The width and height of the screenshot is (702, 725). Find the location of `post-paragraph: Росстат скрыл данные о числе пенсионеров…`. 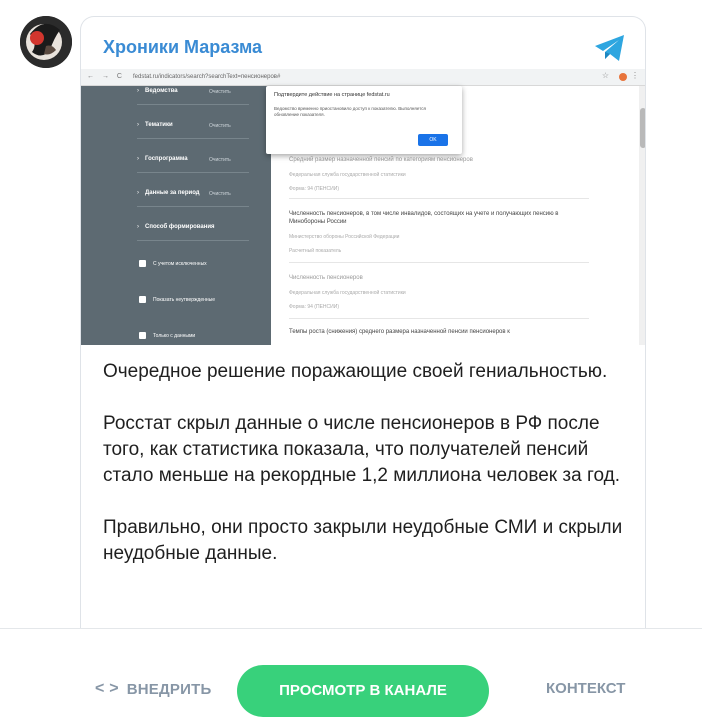

post-paragraph: Росстат скрыл данные о числе пенсионеров… is located at coordinates (361, 449).